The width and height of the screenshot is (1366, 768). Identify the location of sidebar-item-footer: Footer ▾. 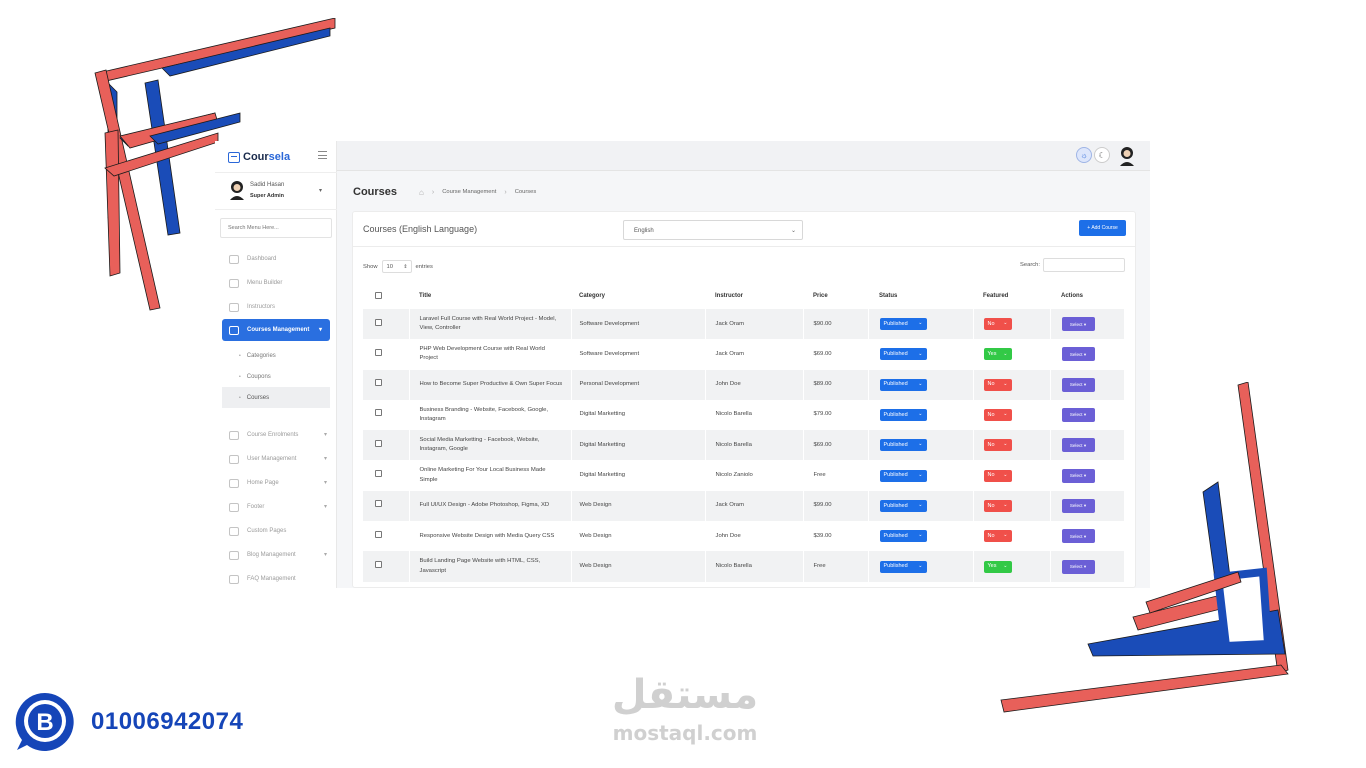
(276, 507).